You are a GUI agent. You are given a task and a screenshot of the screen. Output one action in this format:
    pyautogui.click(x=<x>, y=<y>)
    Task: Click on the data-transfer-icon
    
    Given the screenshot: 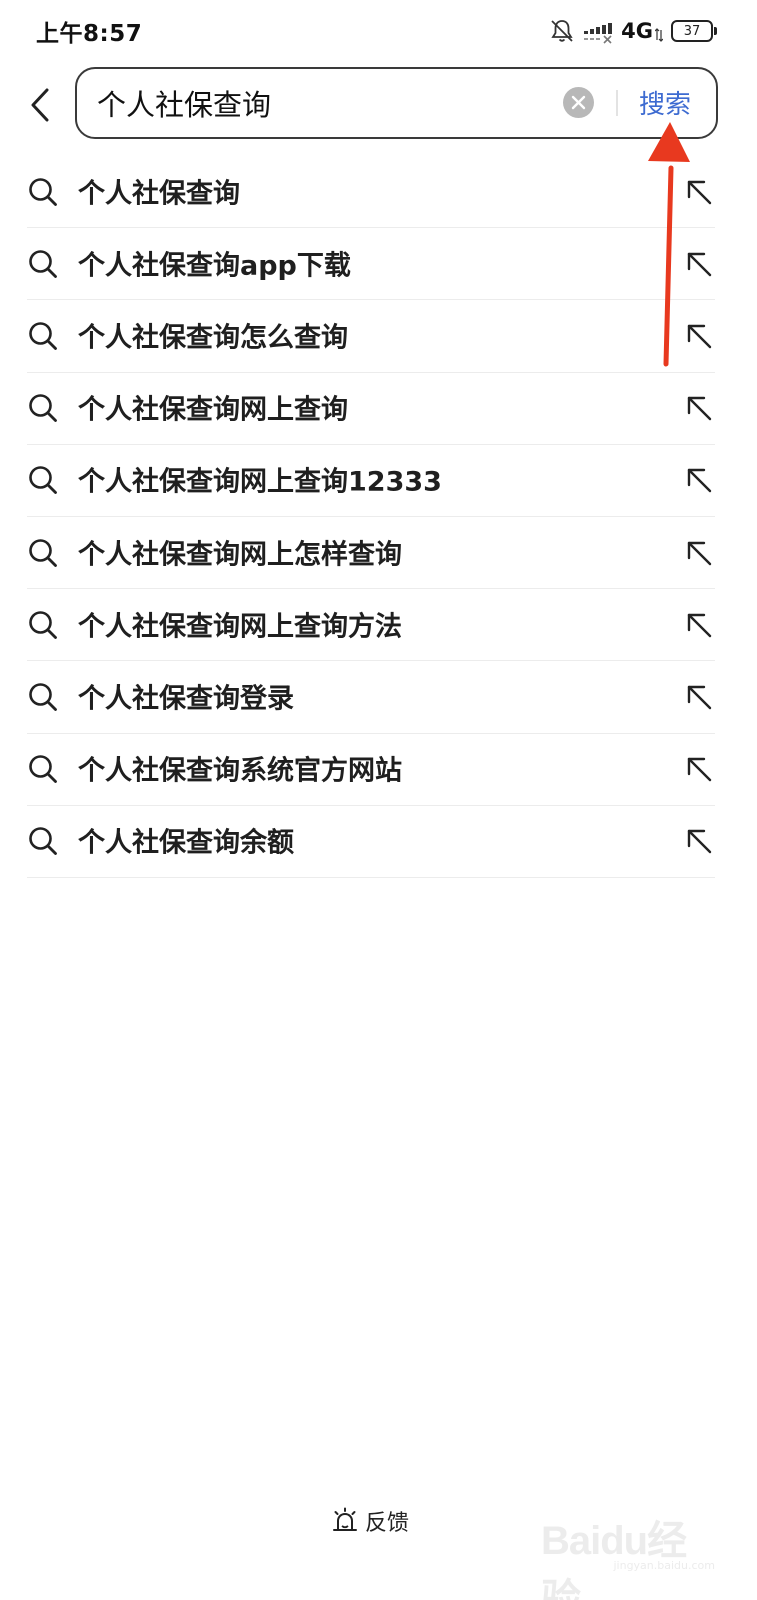 What is the action you would take?
    pyautogui.click(x=659, y=35)
    